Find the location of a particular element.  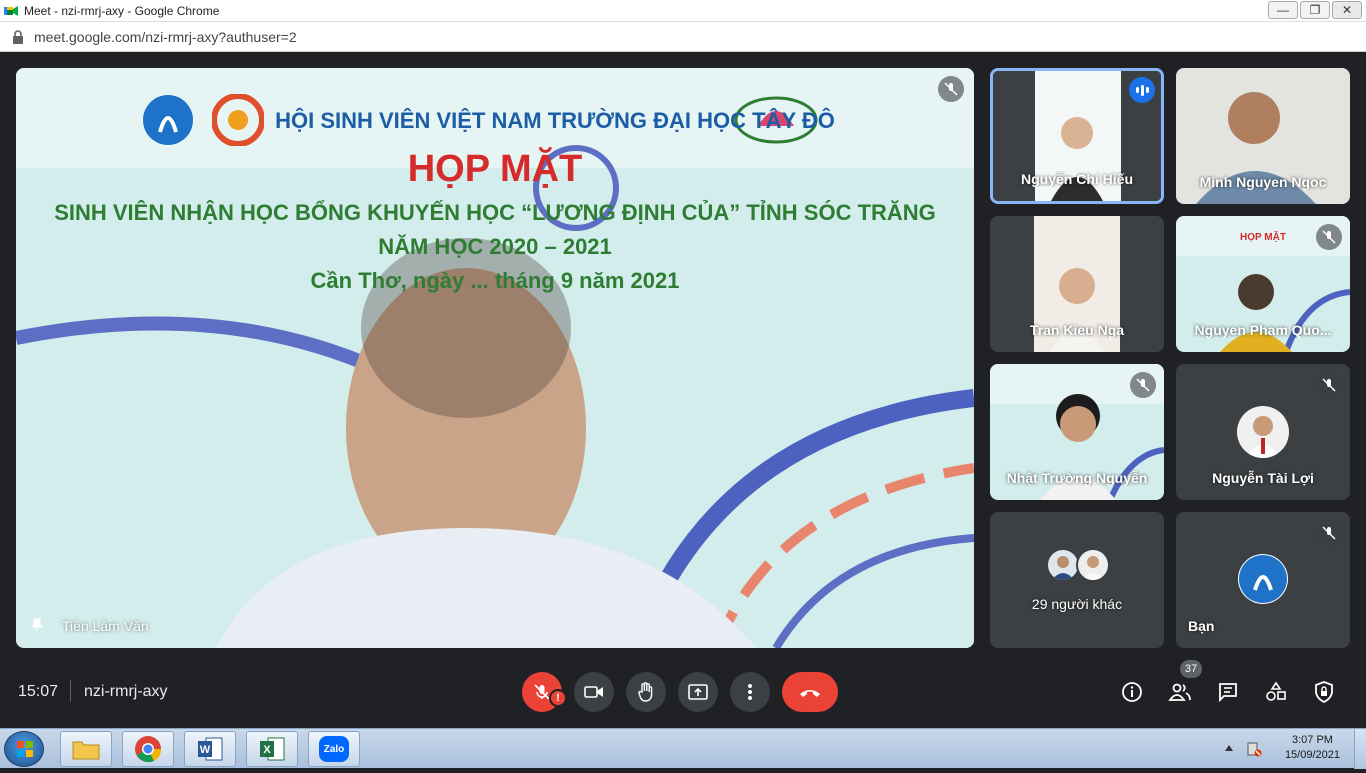

folder-icon is located at coordinates (86, 750).